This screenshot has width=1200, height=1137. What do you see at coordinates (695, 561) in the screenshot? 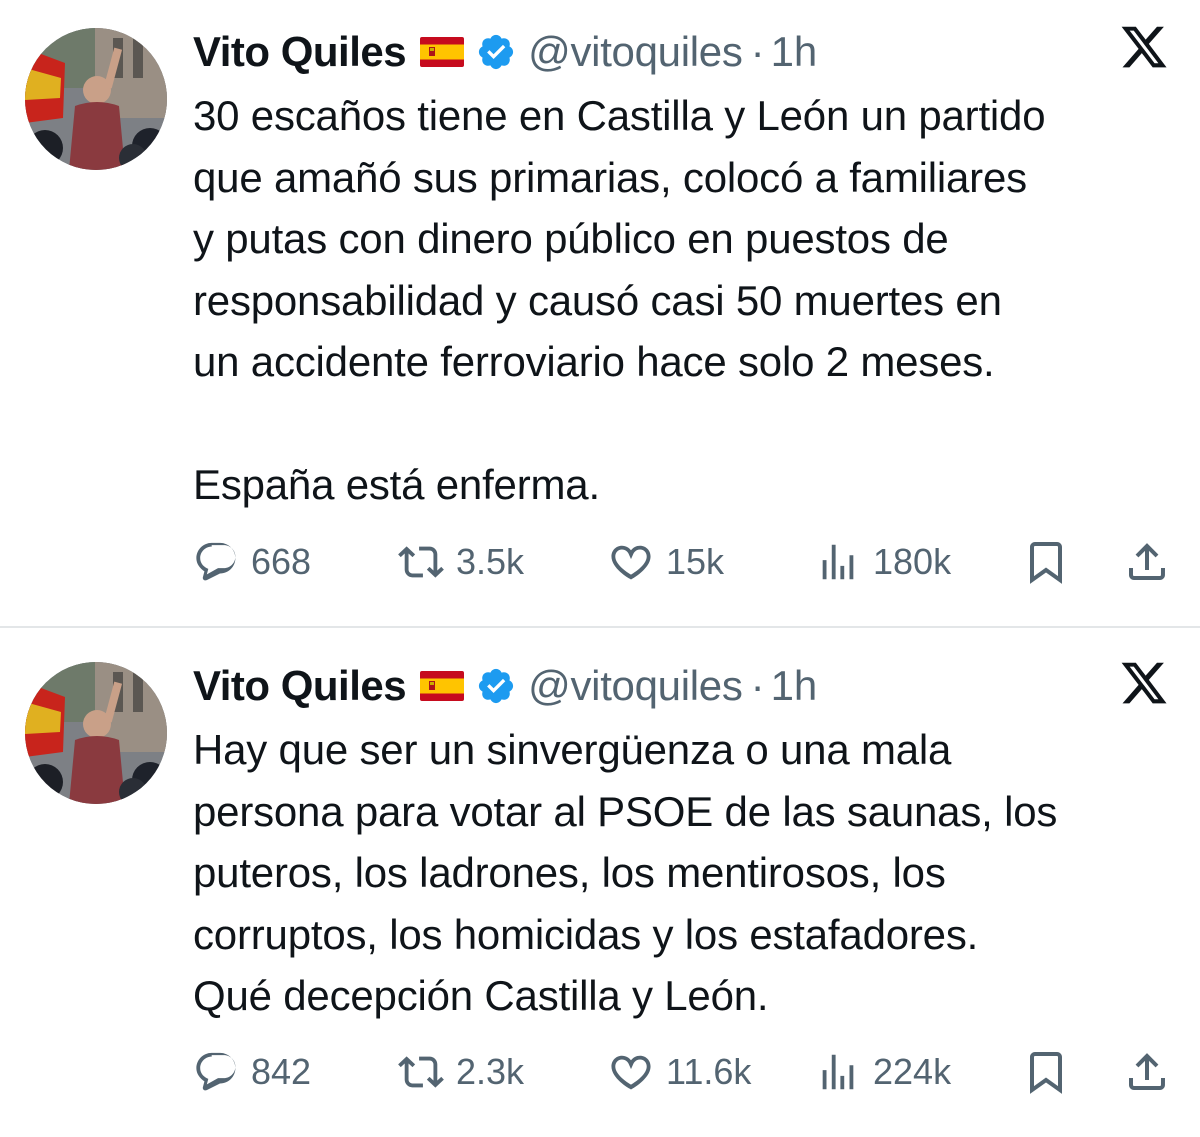
I see `like-count: 15k` at bounding box center [695, 561].